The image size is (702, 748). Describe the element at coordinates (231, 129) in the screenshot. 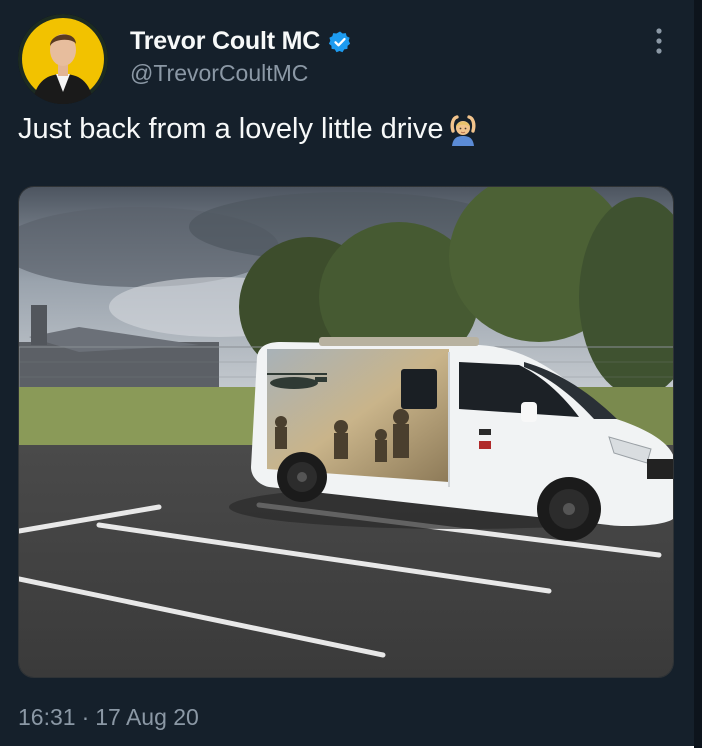

I see `tweet-text-content: Just back from a lovely little drive` at that location.